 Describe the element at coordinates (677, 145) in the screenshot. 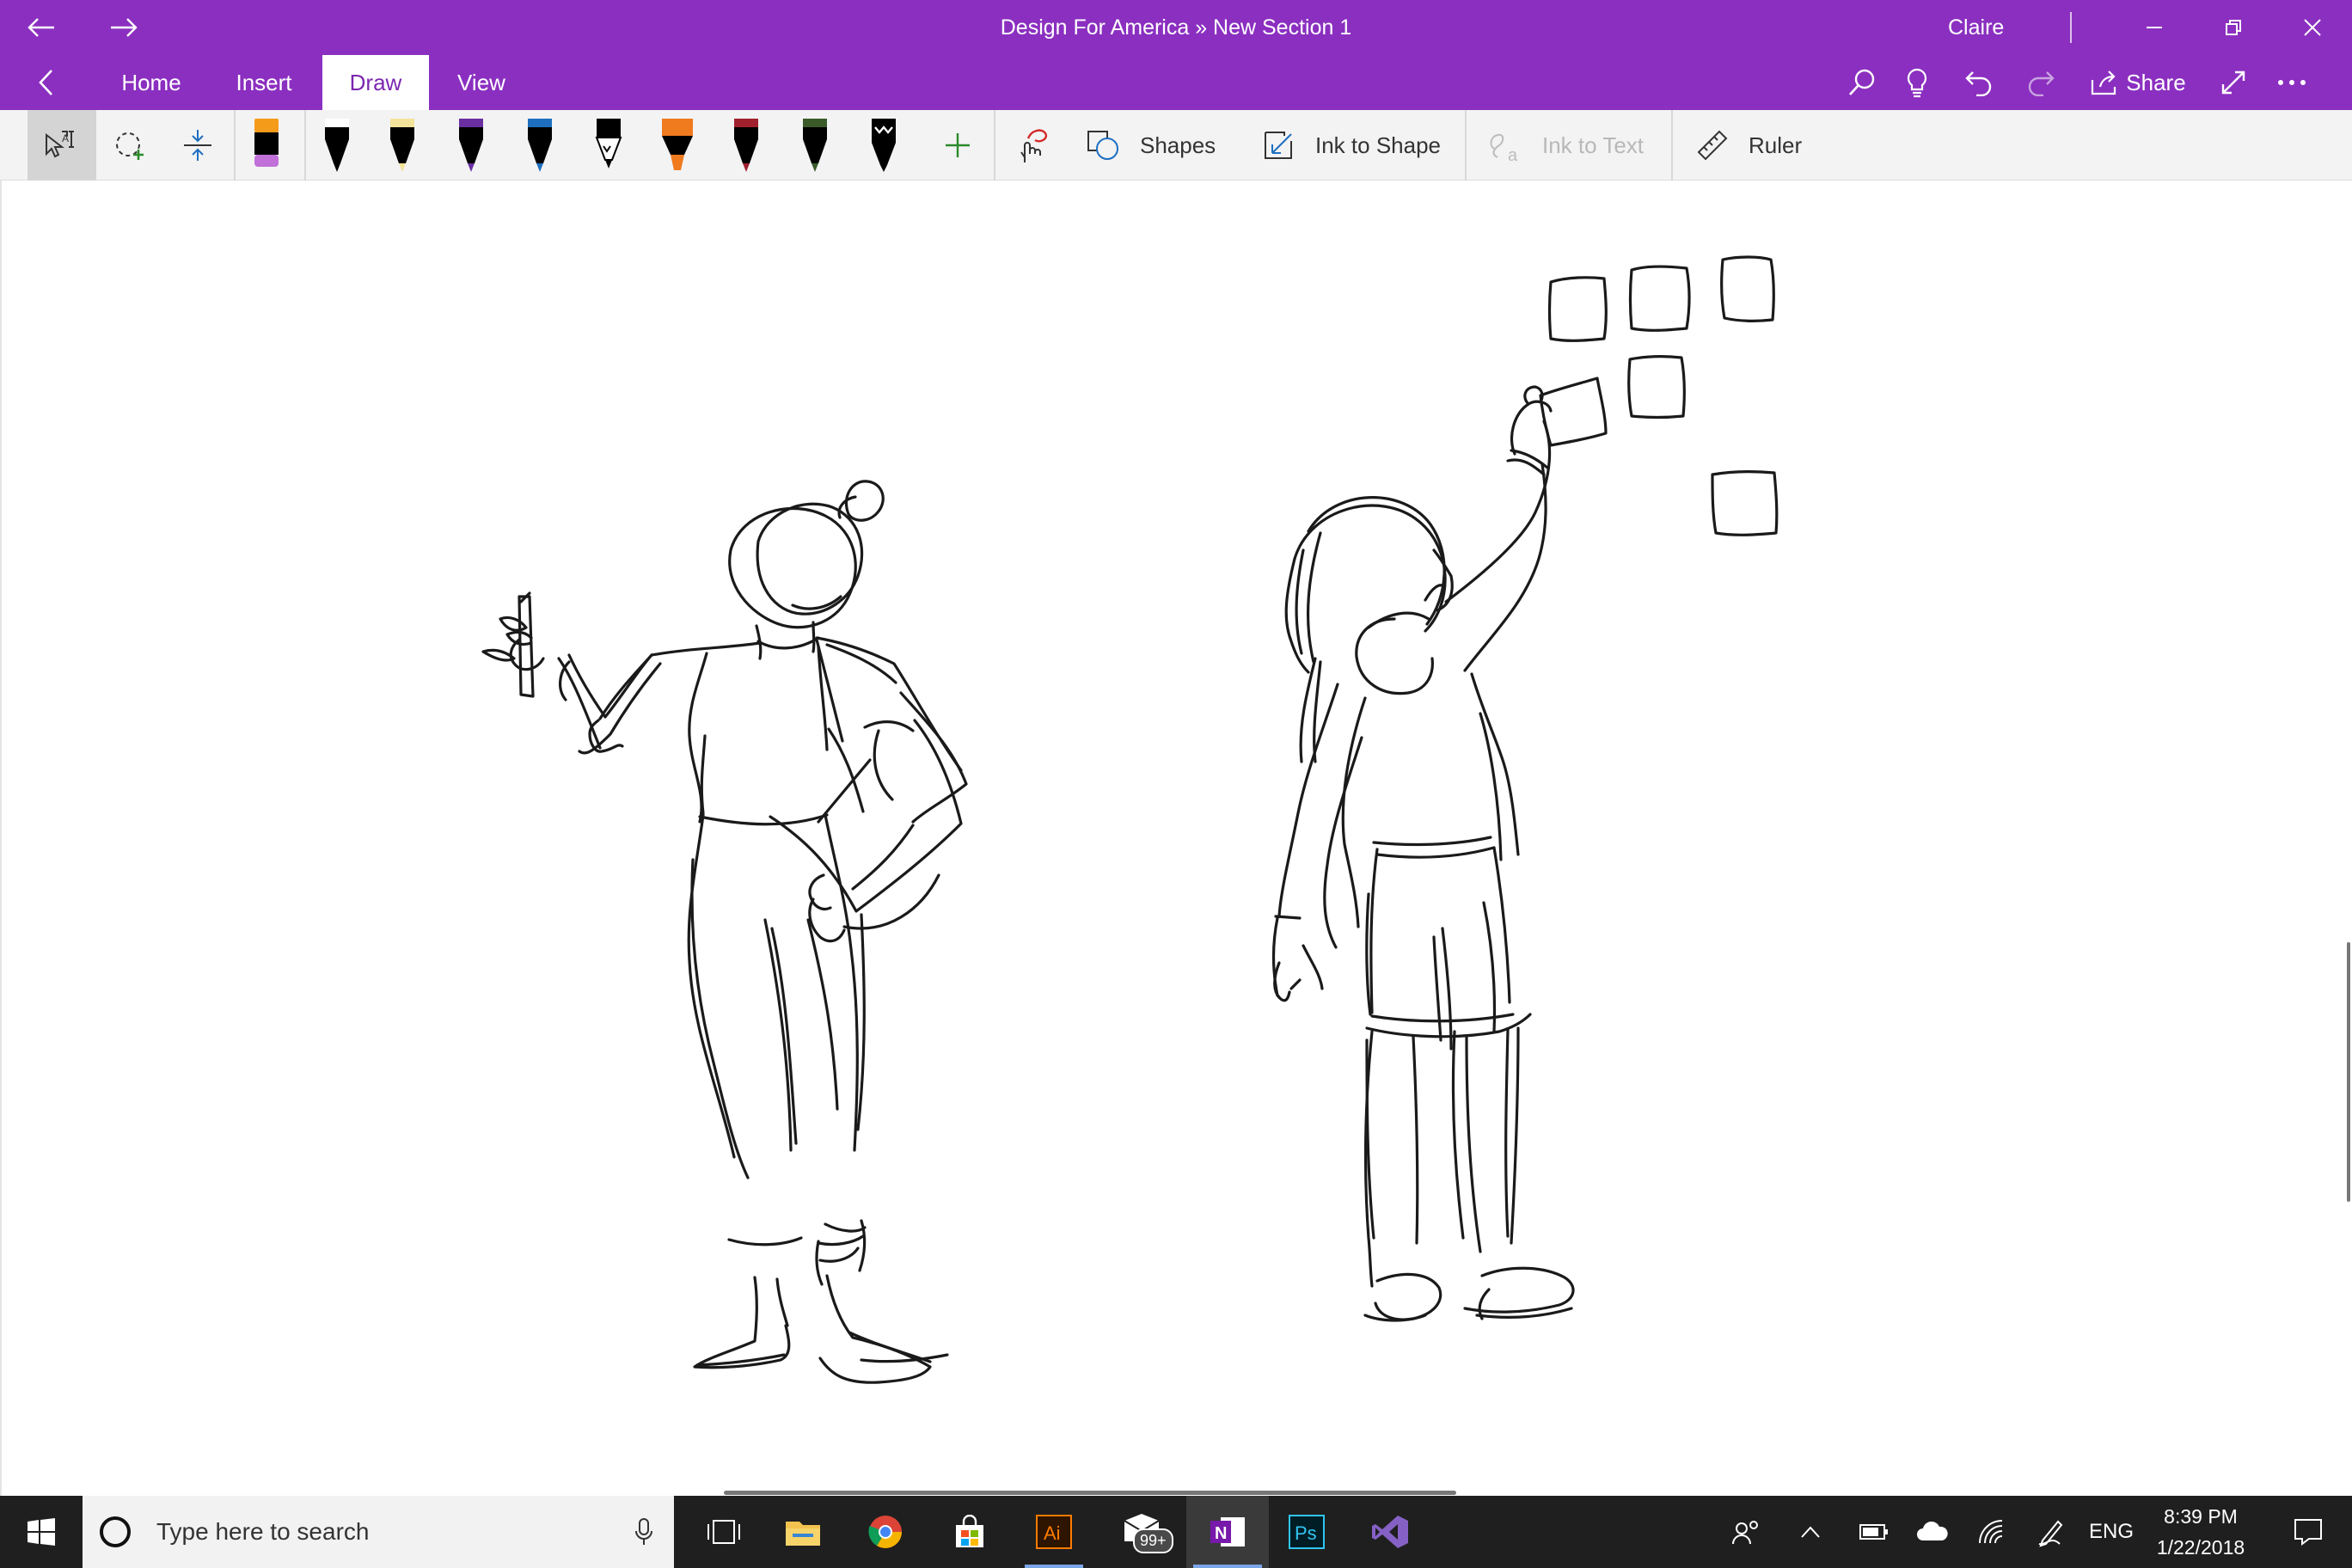

I see `orange-highlighter-tool` at that location.